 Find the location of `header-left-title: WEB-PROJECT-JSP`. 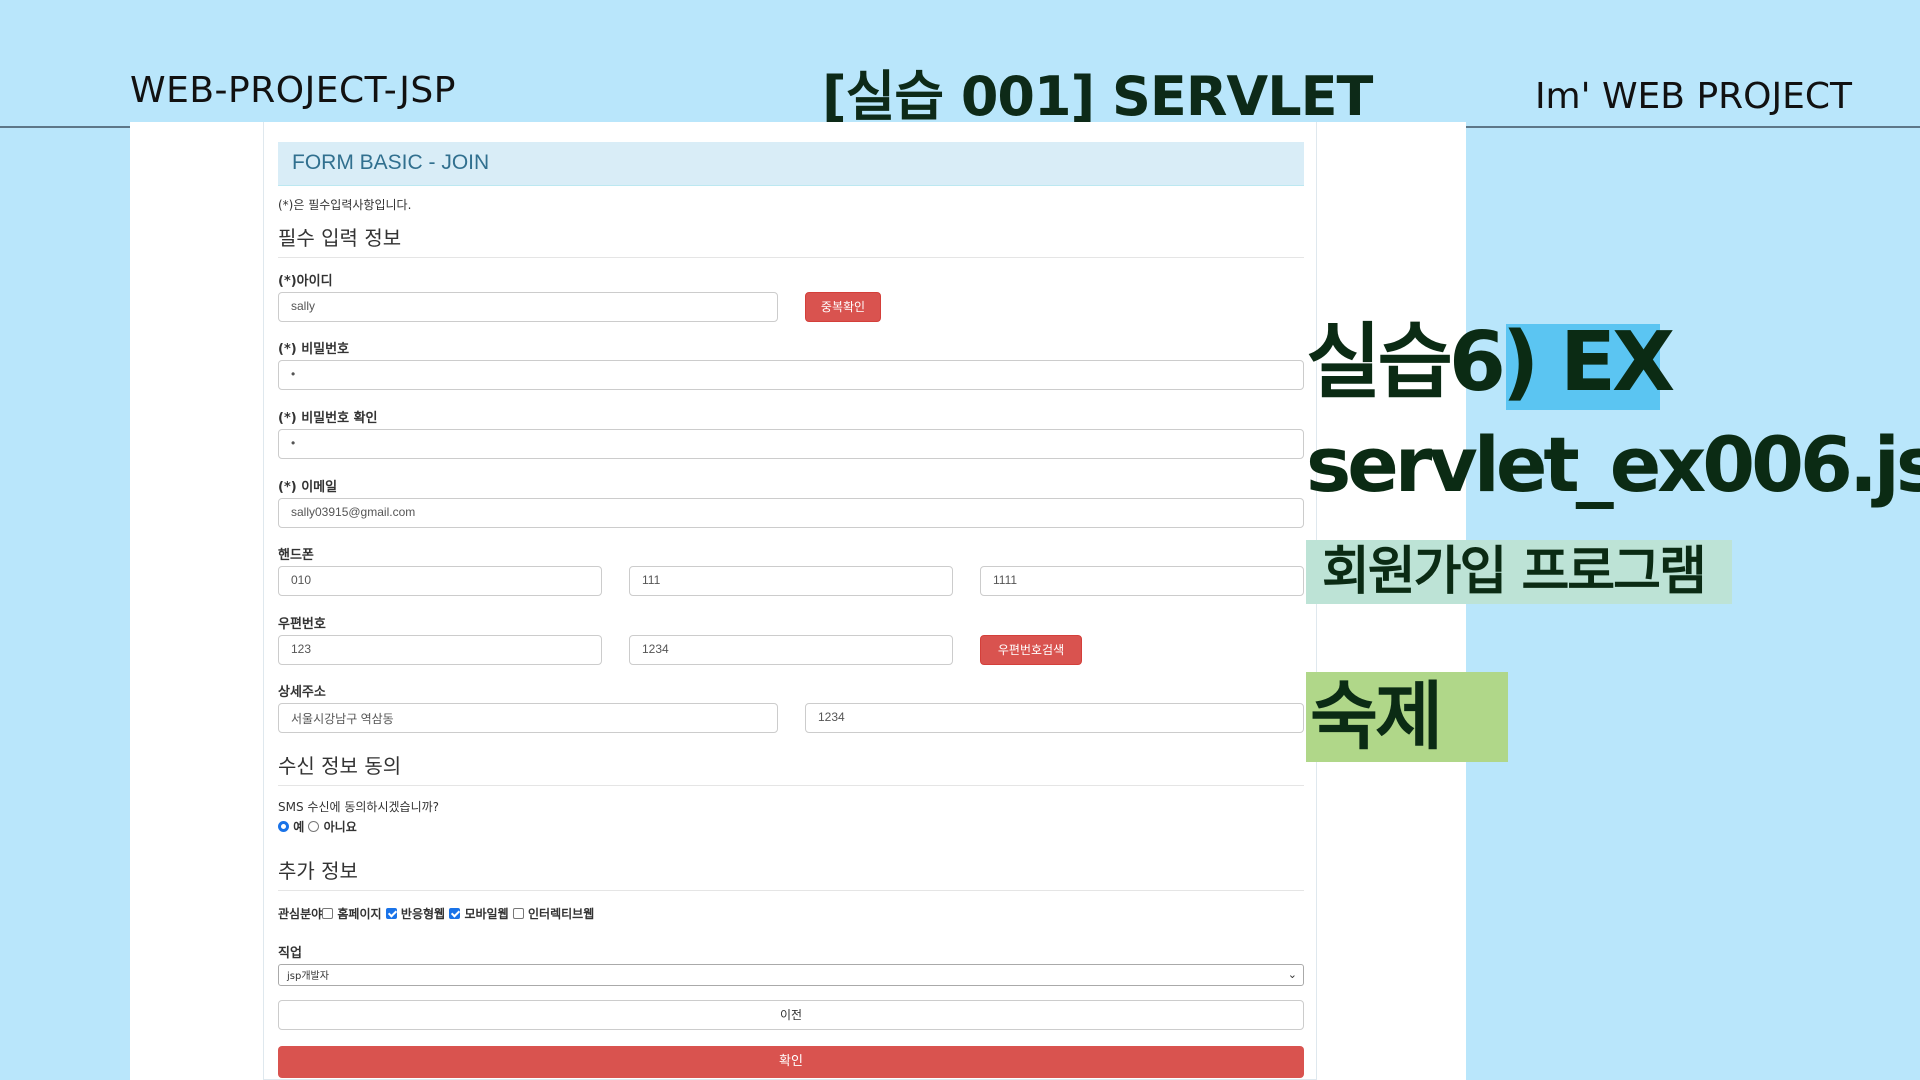

header-left-title: WEB-PROJECT-JSP is located at coordinates (293, 90).